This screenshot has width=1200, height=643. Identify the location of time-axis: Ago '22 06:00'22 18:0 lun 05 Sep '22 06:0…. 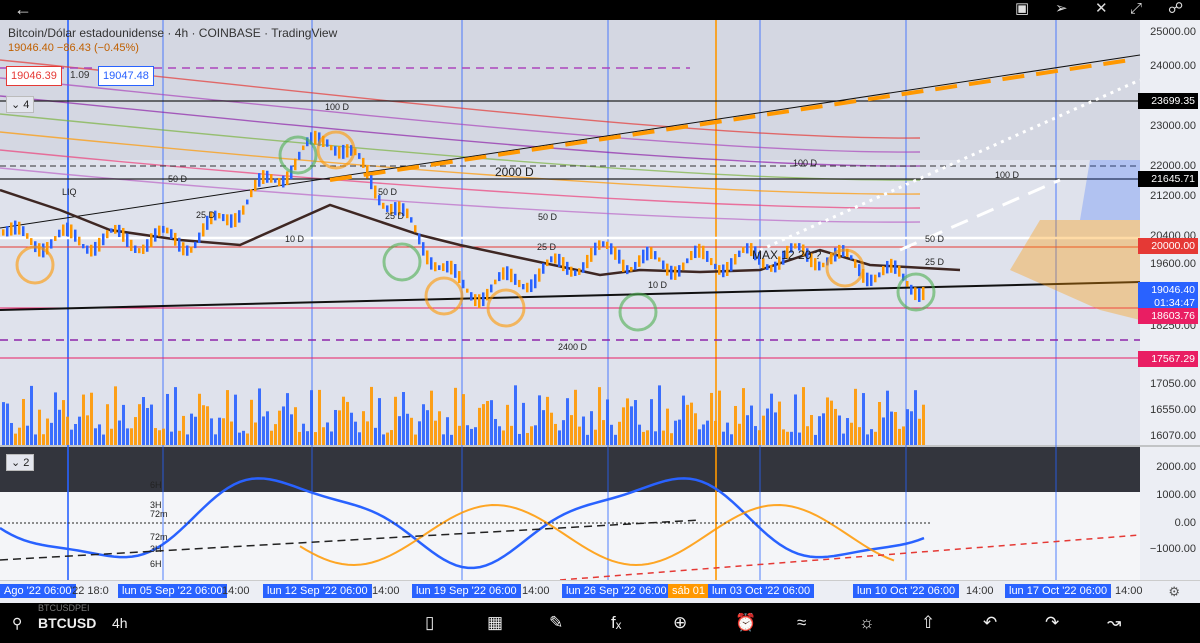
(600, 591).